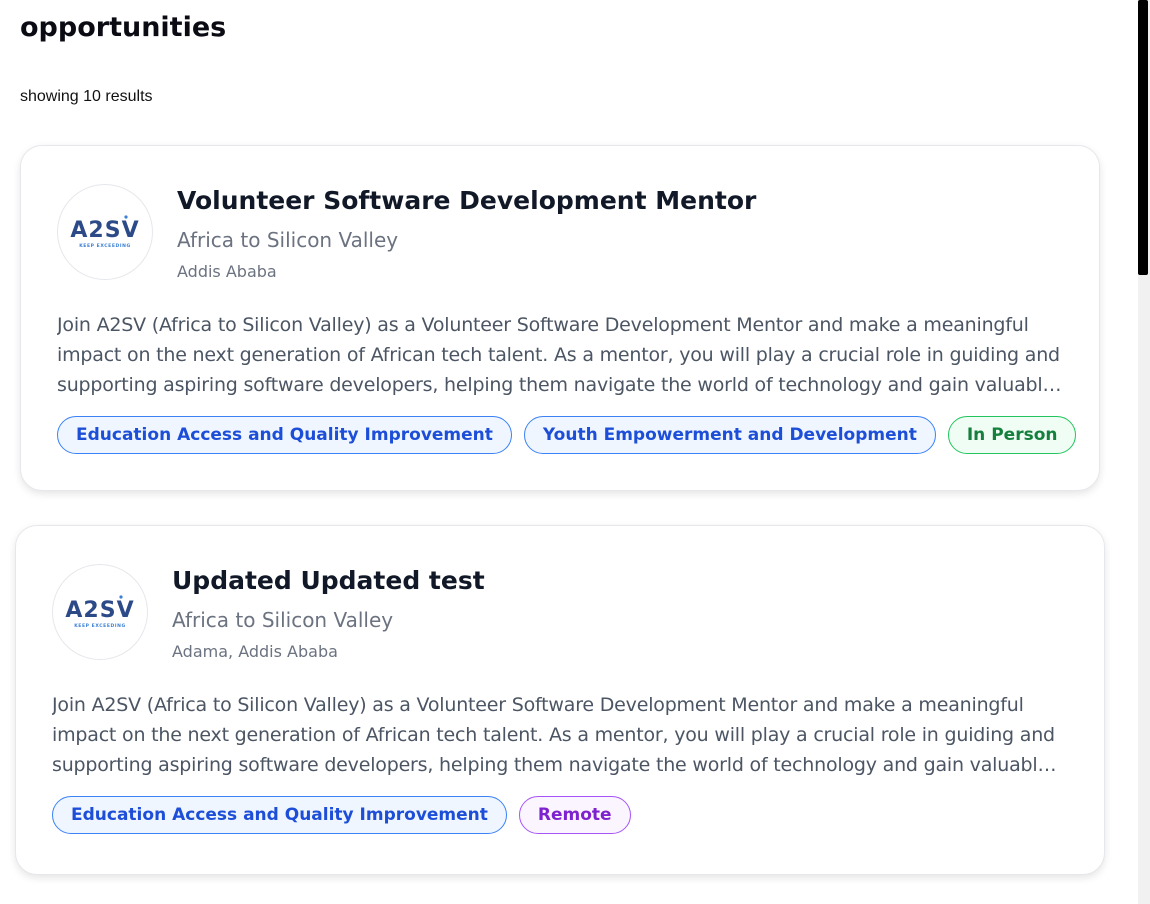 The height and width of the screenshot is (904, 1150). What do you see at coordinates (123, 27) in the screenshot?
I see `page-title: opportunities` at bounding box center [123, 27].